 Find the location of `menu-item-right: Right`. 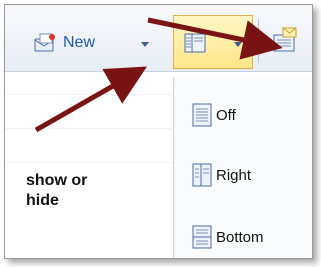

menu-item-right: Right is located at coordinates (221, 175).